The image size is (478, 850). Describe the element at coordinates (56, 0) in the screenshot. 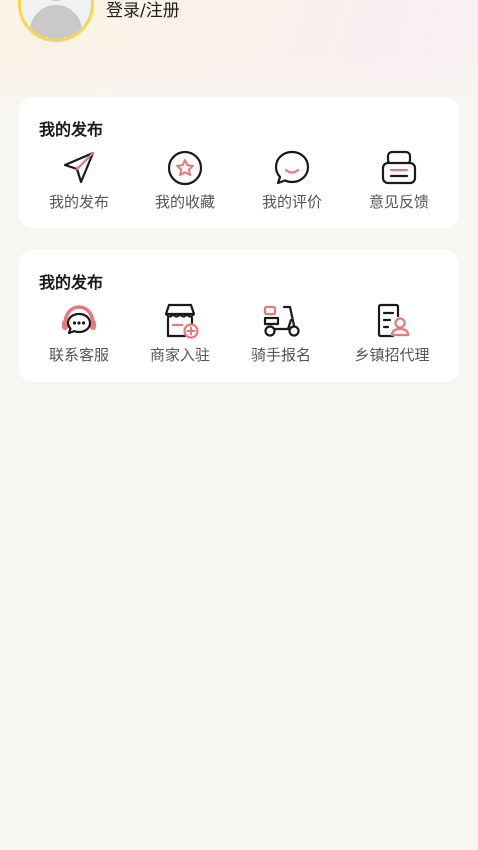

I see `avatar-head-shape` at that location.